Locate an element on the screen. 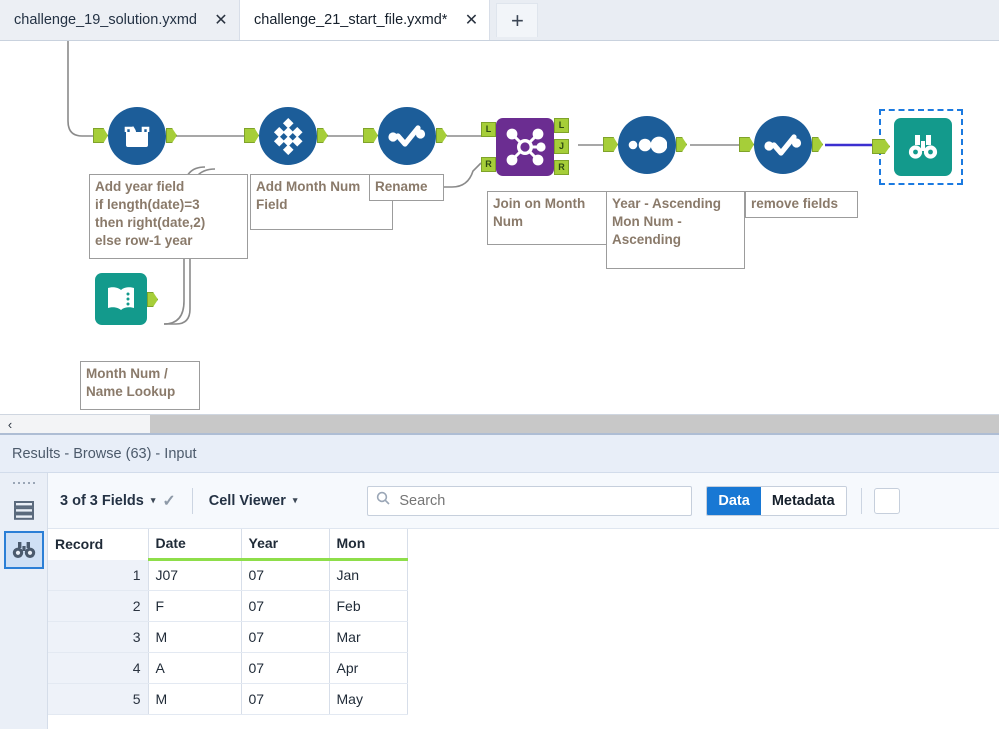  cell-record: 1 is located at coordinates (98, 575).